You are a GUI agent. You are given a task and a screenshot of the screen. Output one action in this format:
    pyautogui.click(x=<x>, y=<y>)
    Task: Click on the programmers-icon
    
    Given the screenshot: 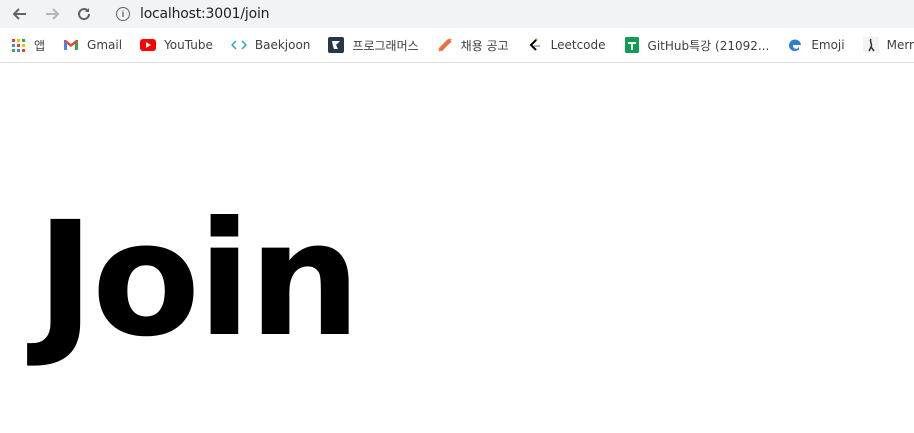 What is the action you would take?
    pyautogui.click(x=336, y=45)
    